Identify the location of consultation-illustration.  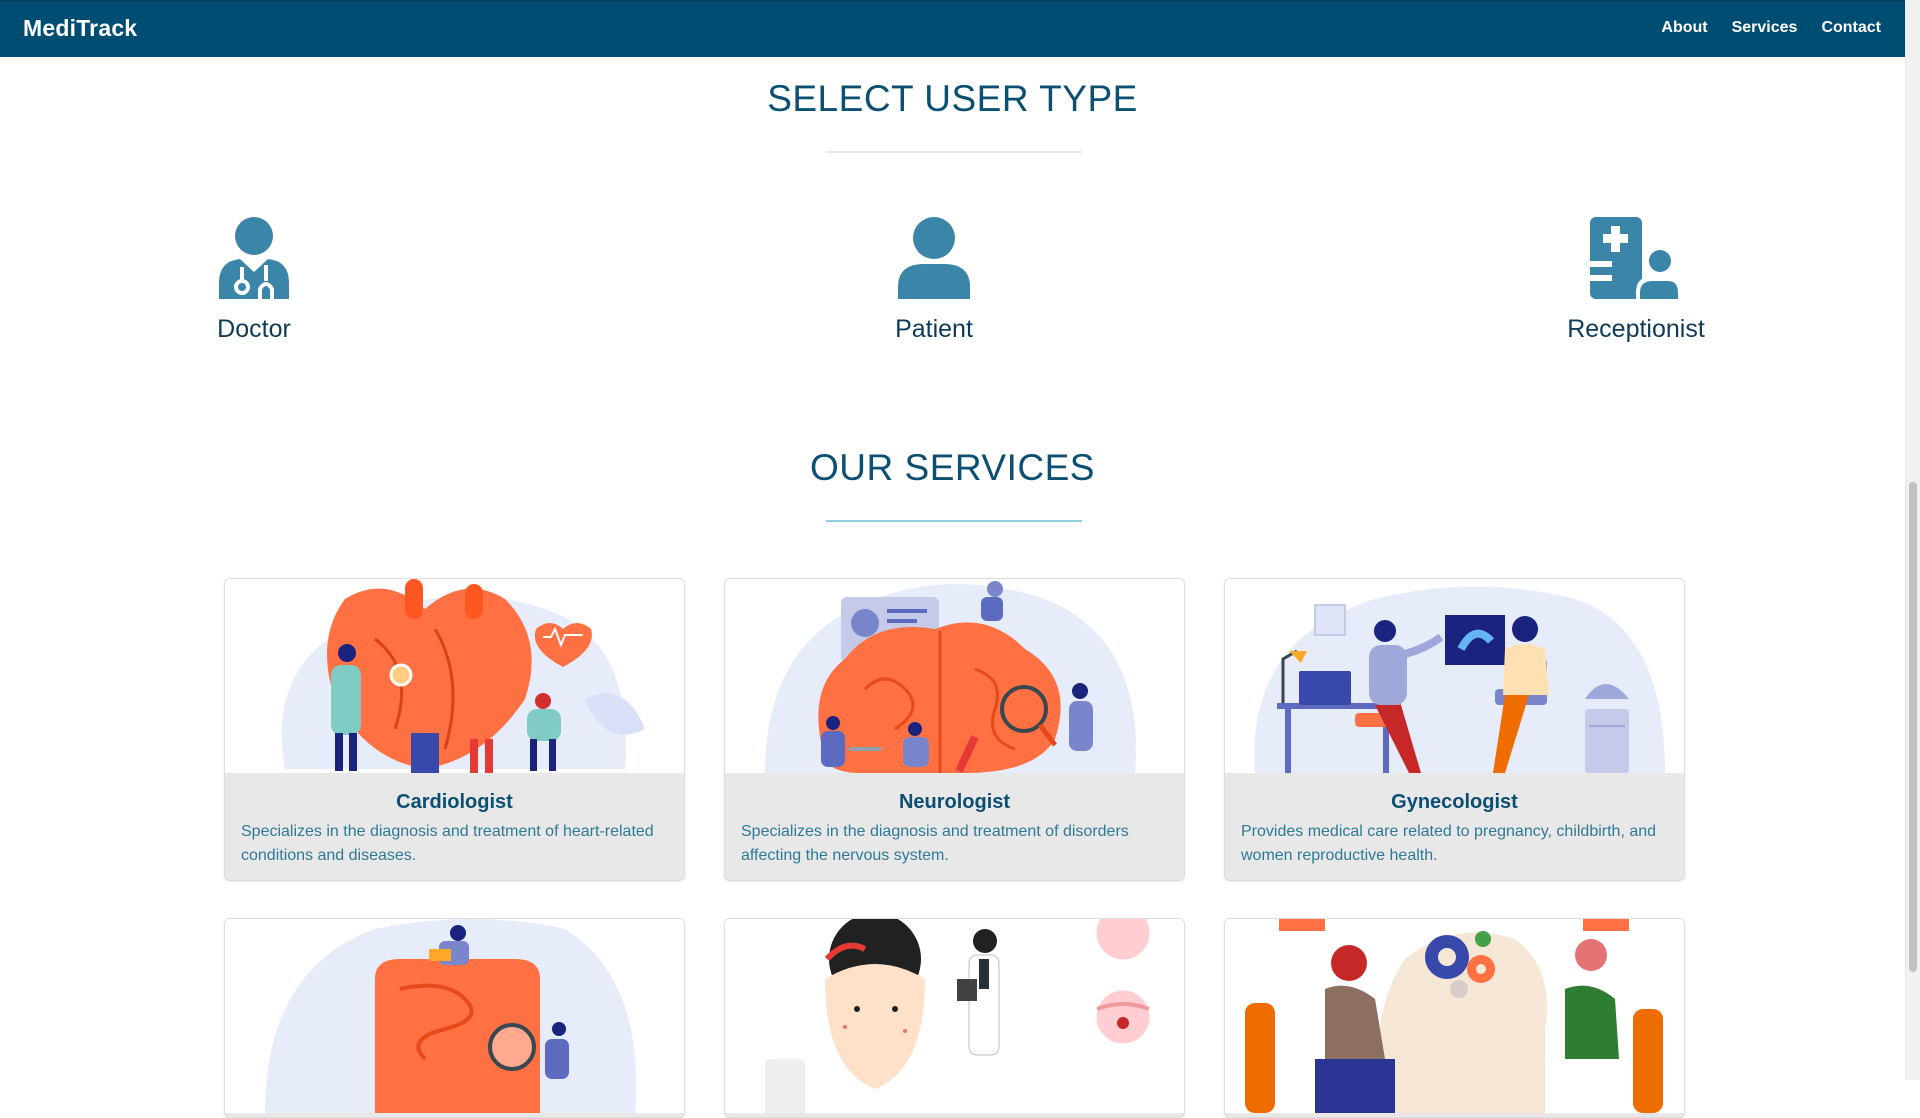
(1454, 676).